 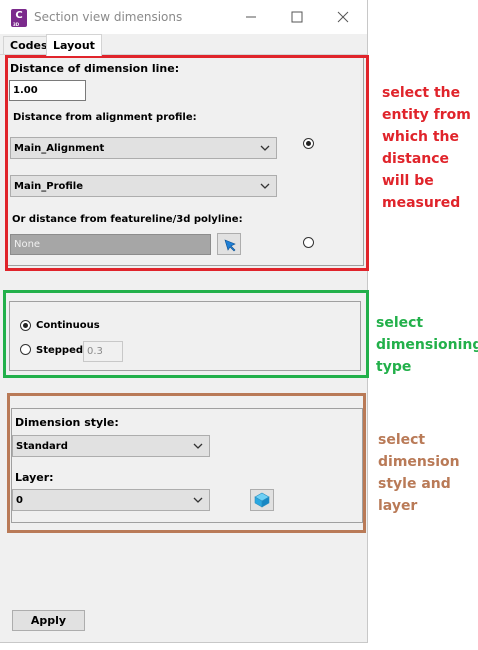 I want to click on maximize-button, so click(x=297, y=17).